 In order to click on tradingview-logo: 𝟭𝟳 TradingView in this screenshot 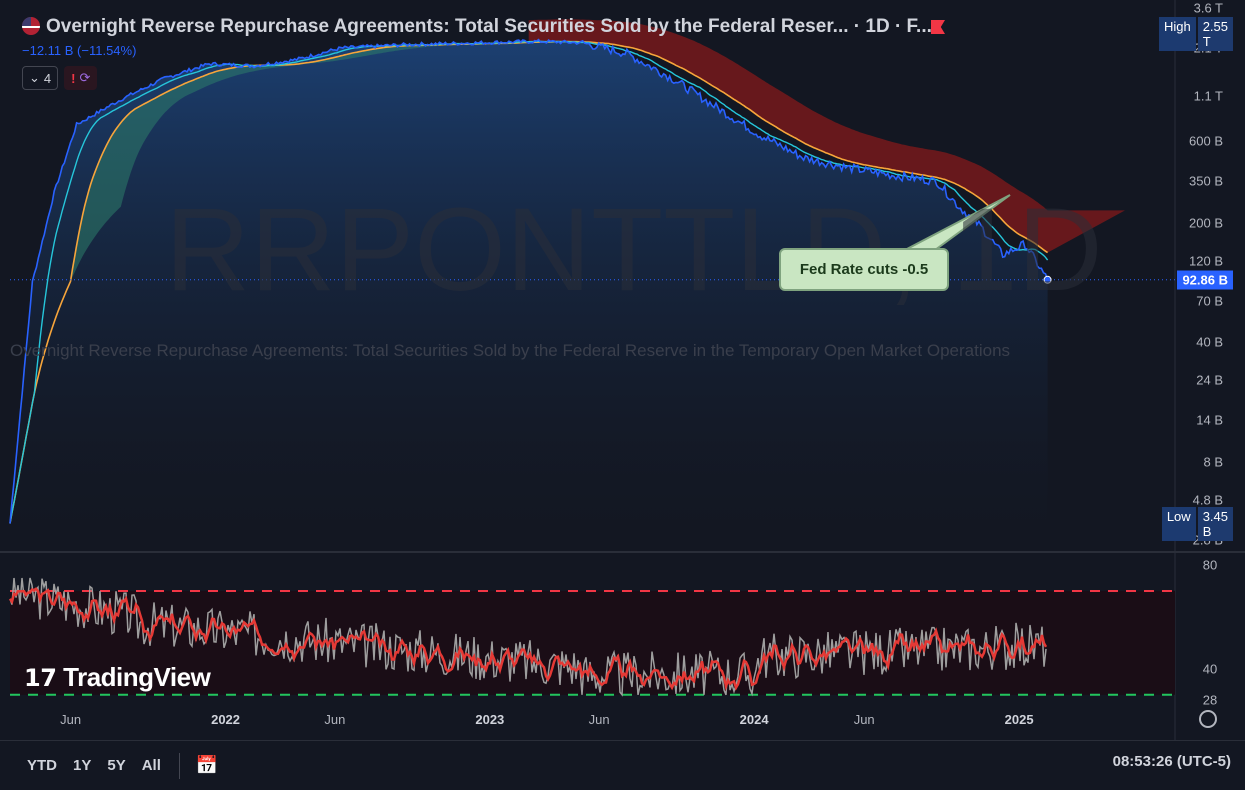, I will do `click(117, 677)`.